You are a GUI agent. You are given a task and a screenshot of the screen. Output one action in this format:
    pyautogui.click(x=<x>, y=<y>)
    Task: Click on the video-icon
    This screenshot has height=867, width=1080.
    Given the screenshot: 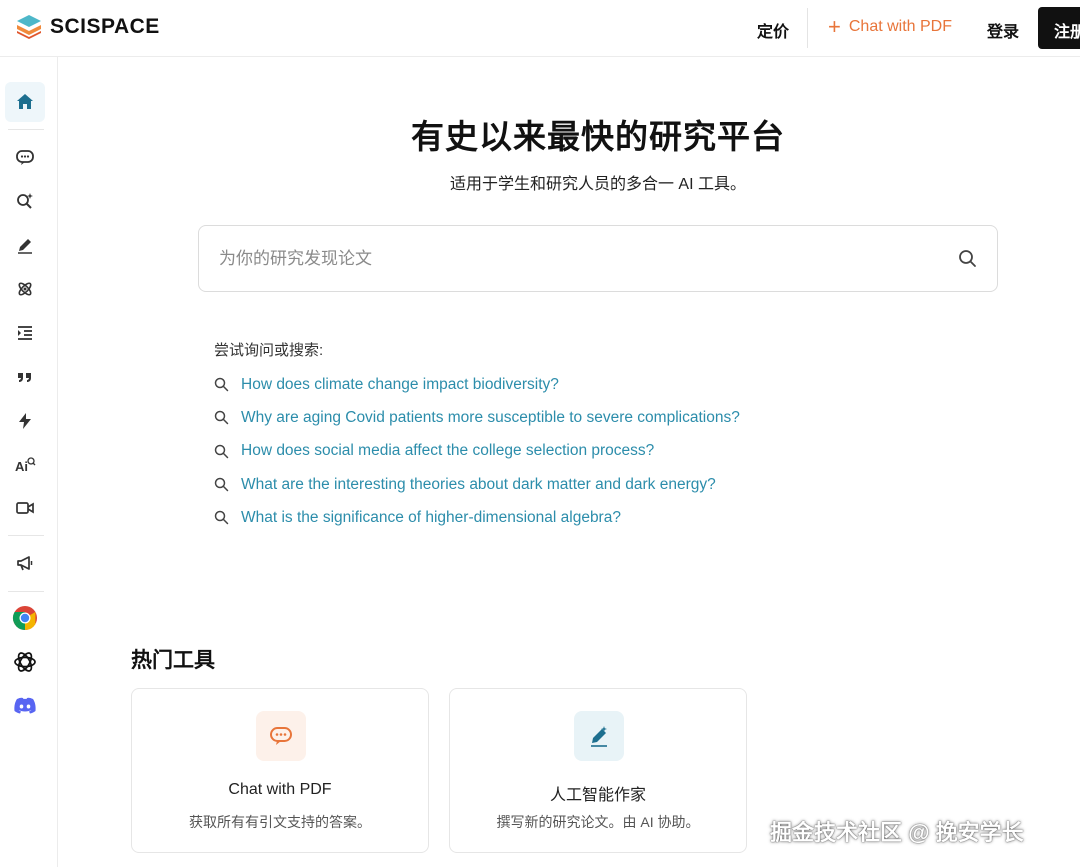 What is the action you would take?
    pyautogui.click(x=25, y=508)
    